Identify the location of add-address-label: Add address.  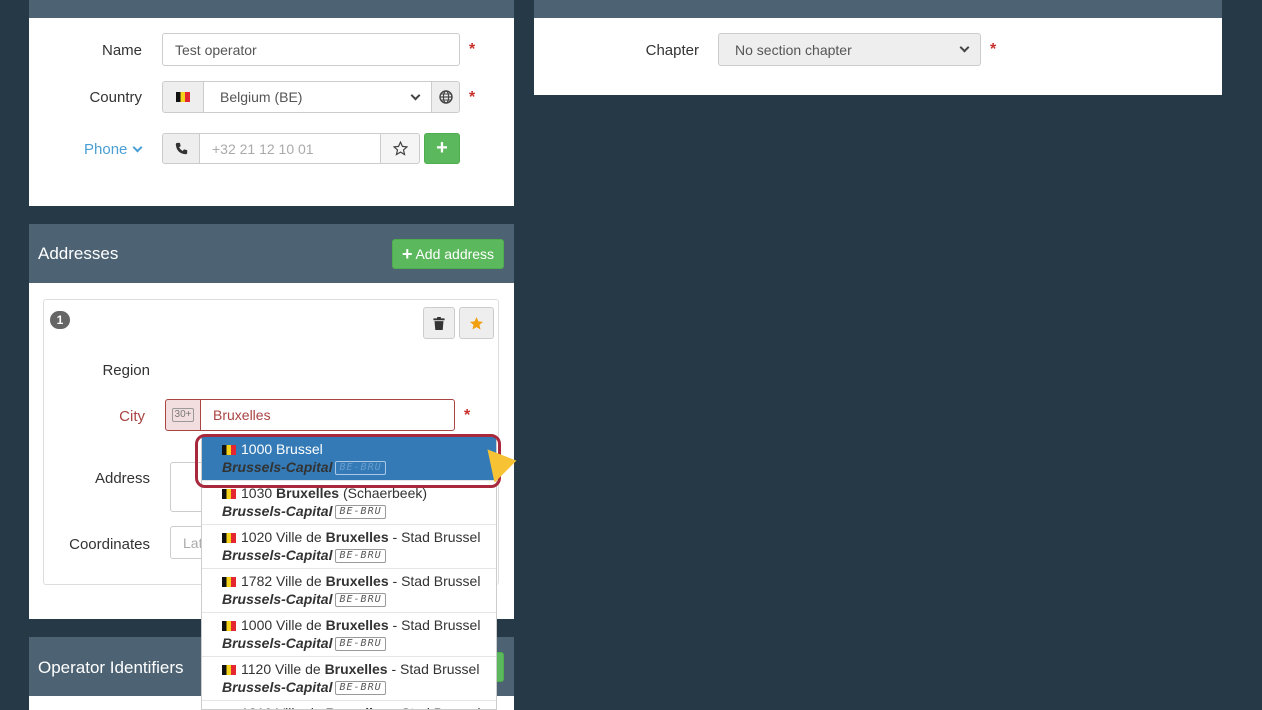
(455, 254).